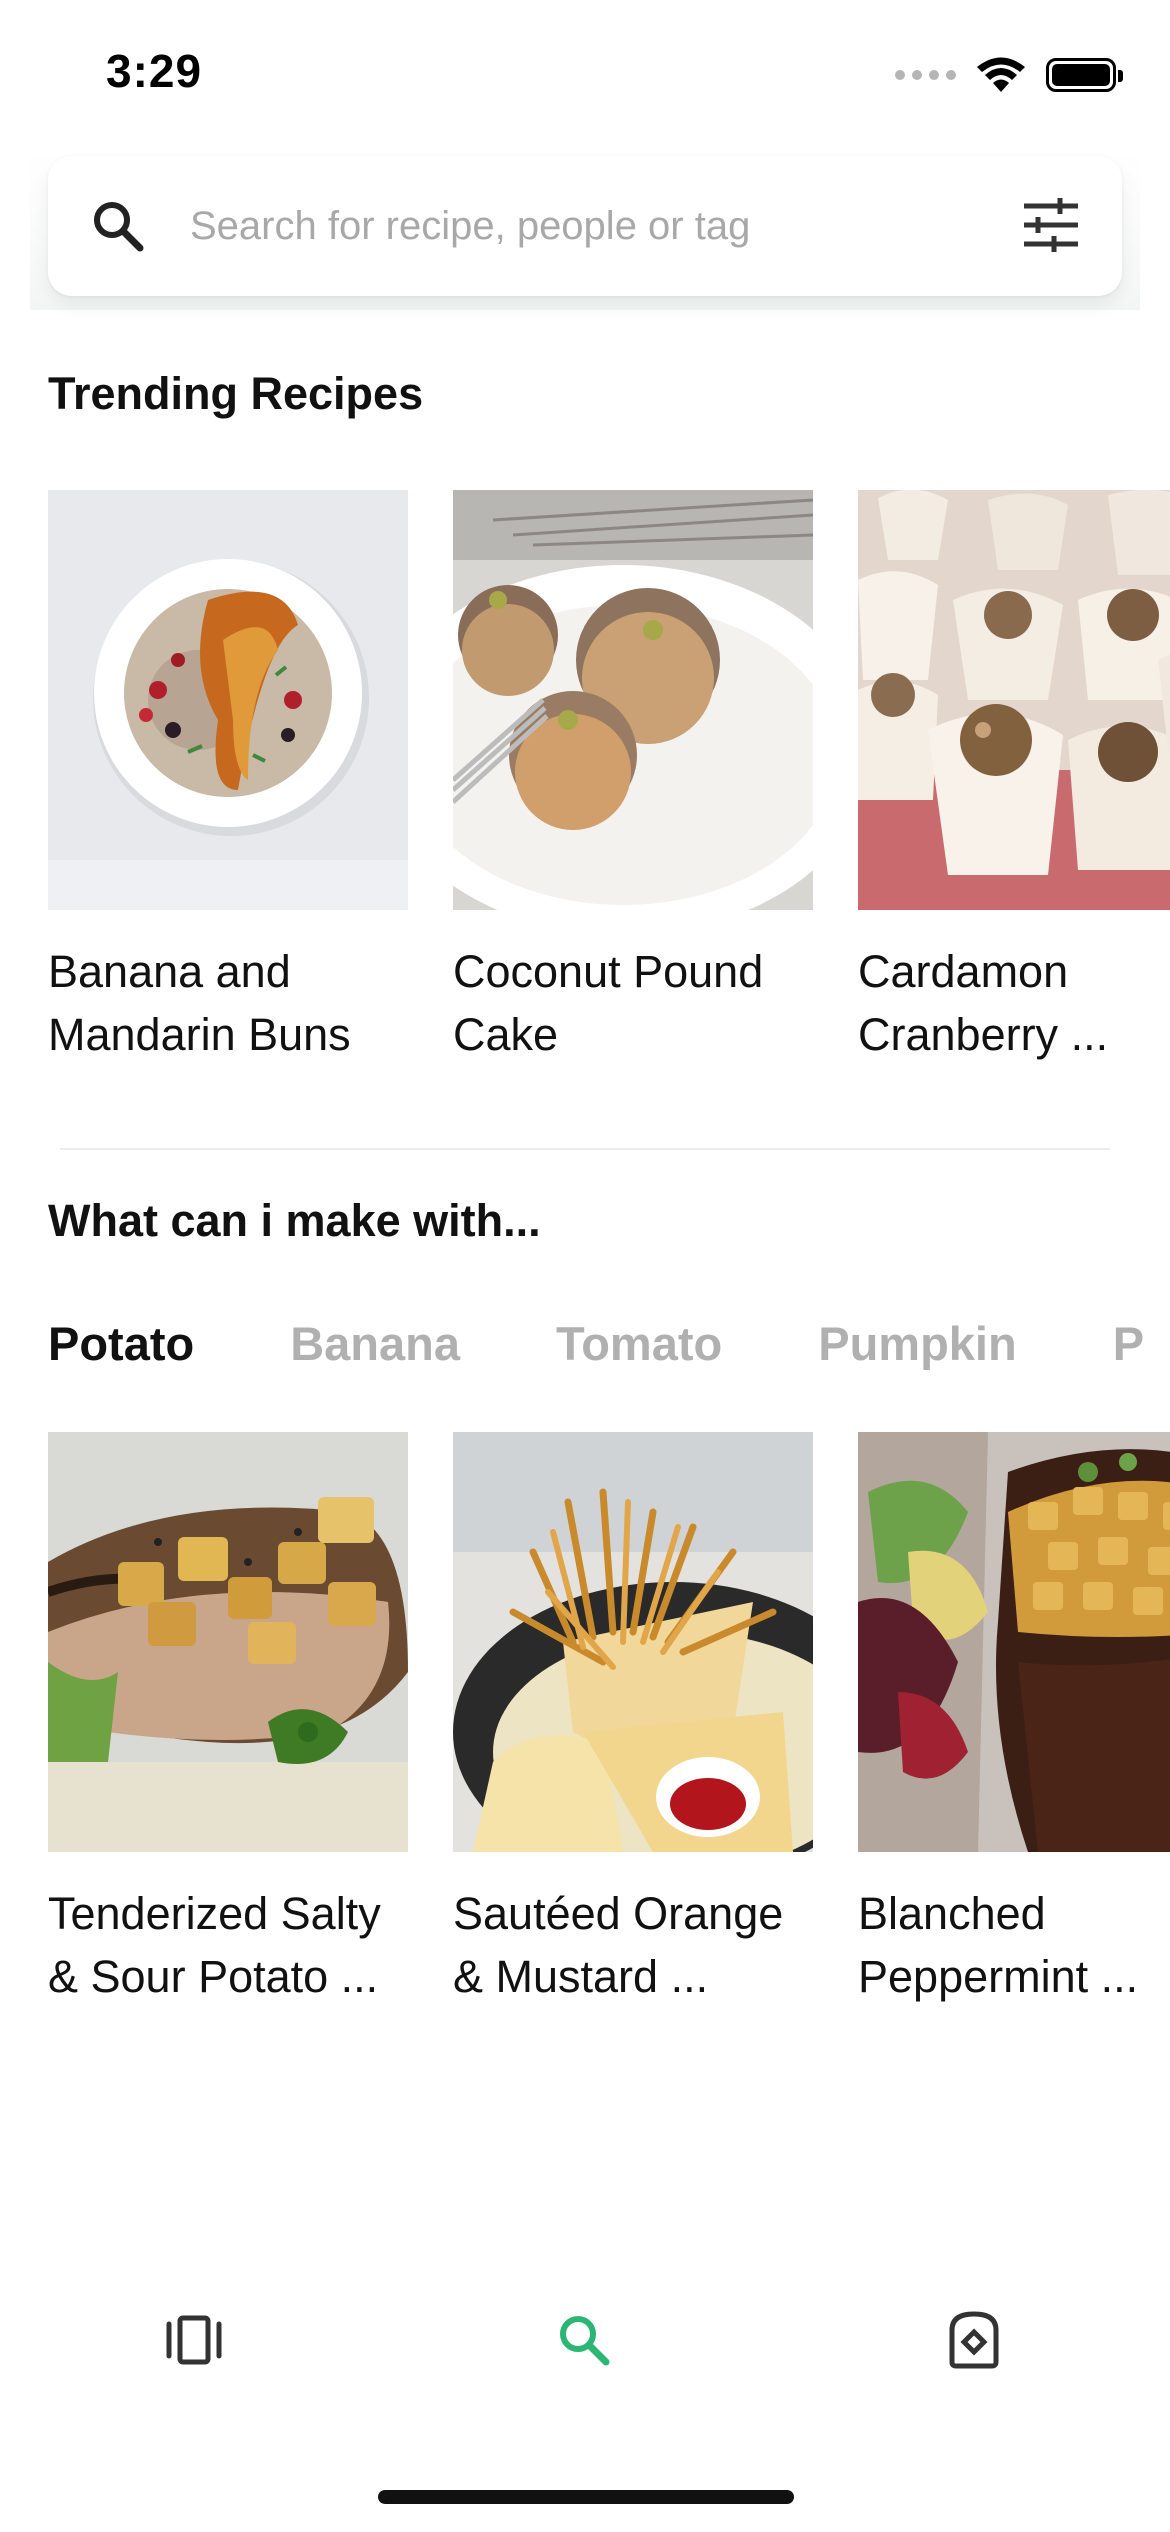 The width and height of the screenshot is (1170, 2532). I want to click on recipe-title: Banana and Mandarin Buns, so click(233, 1003).